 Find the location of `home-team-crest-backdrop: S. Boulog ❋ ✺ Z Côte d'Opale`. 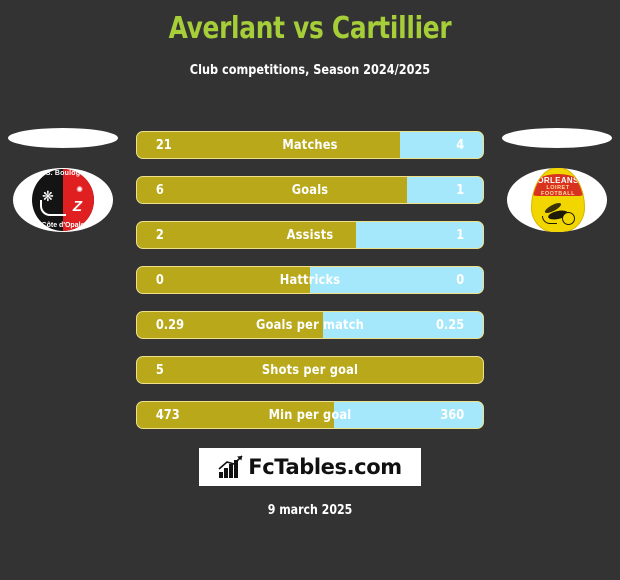

home-team-crest-backdrop: S. Boulog ❋ ✺ Z Côte d'Opale is located at coordinates (63, 200).